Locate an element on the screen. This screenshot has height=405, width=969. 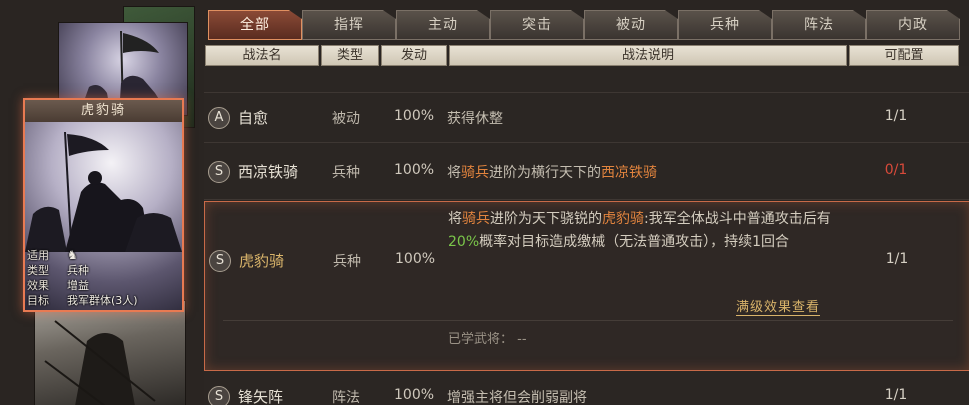
info-value: 增益 is located at coordinates (78, 285).